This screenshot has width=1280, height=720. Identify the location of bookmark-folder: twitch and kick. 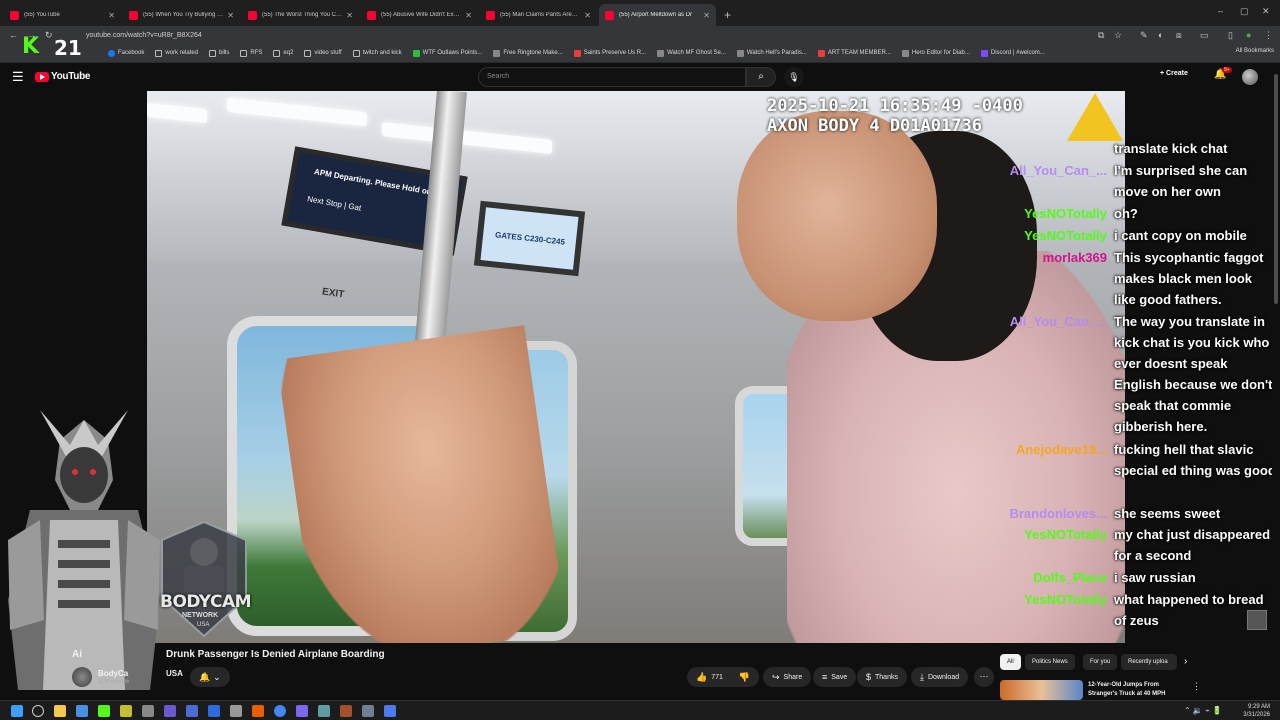
(377, 53).